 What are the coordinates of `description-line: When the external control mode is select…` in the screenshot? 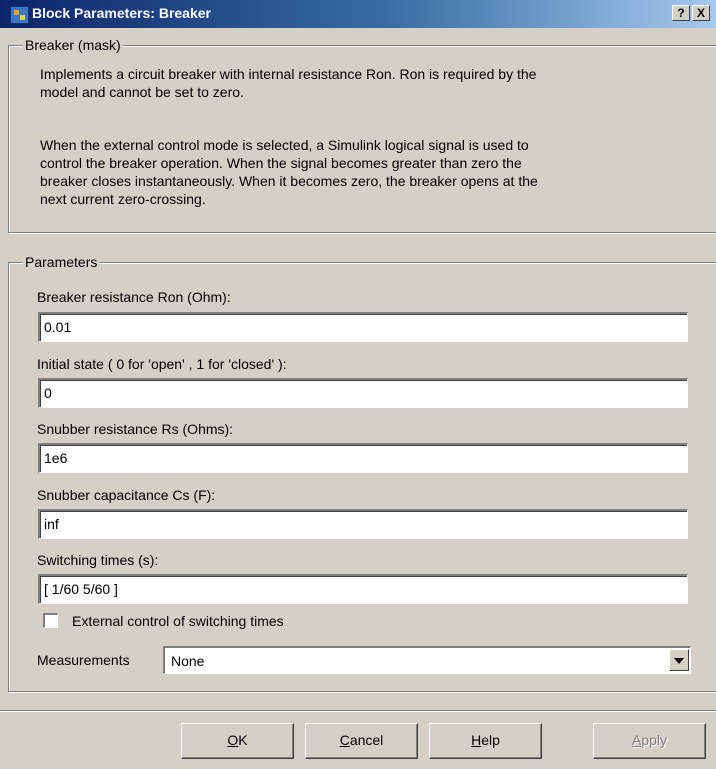 It's located at (284, 145).